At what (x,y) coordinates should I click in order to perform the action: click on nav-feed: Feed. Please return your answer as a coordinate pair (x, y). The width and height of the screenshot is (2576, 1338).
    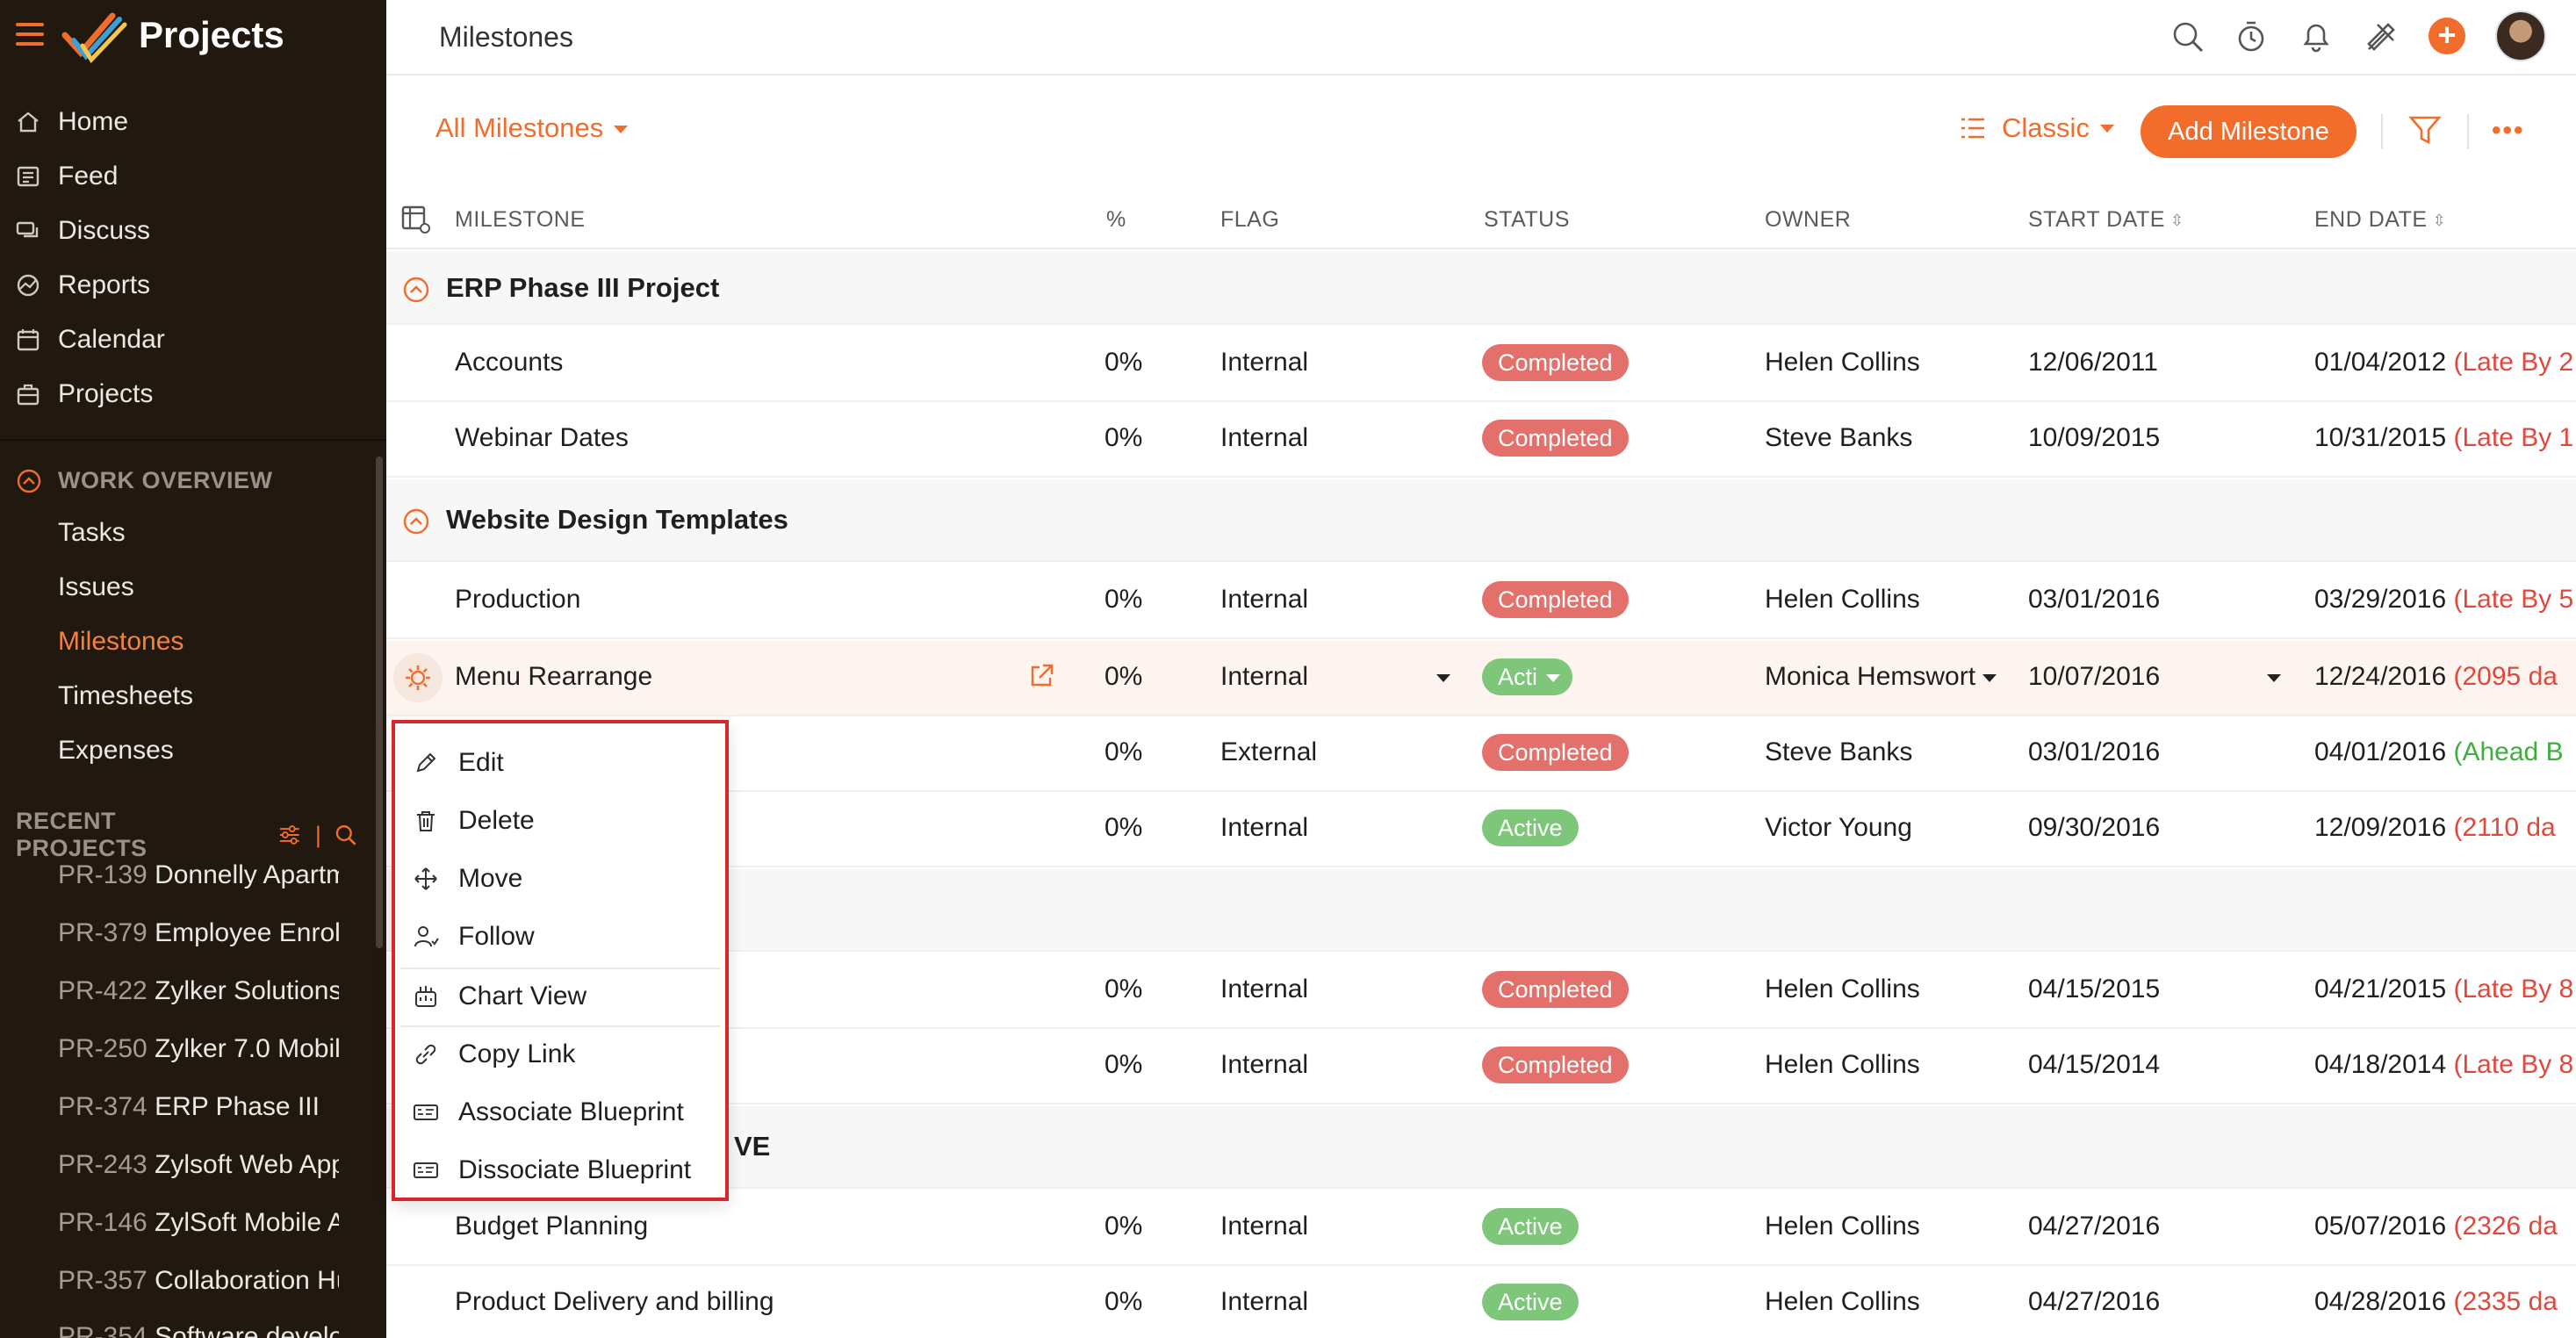
    Looking at the image, I should click on (193, 176).